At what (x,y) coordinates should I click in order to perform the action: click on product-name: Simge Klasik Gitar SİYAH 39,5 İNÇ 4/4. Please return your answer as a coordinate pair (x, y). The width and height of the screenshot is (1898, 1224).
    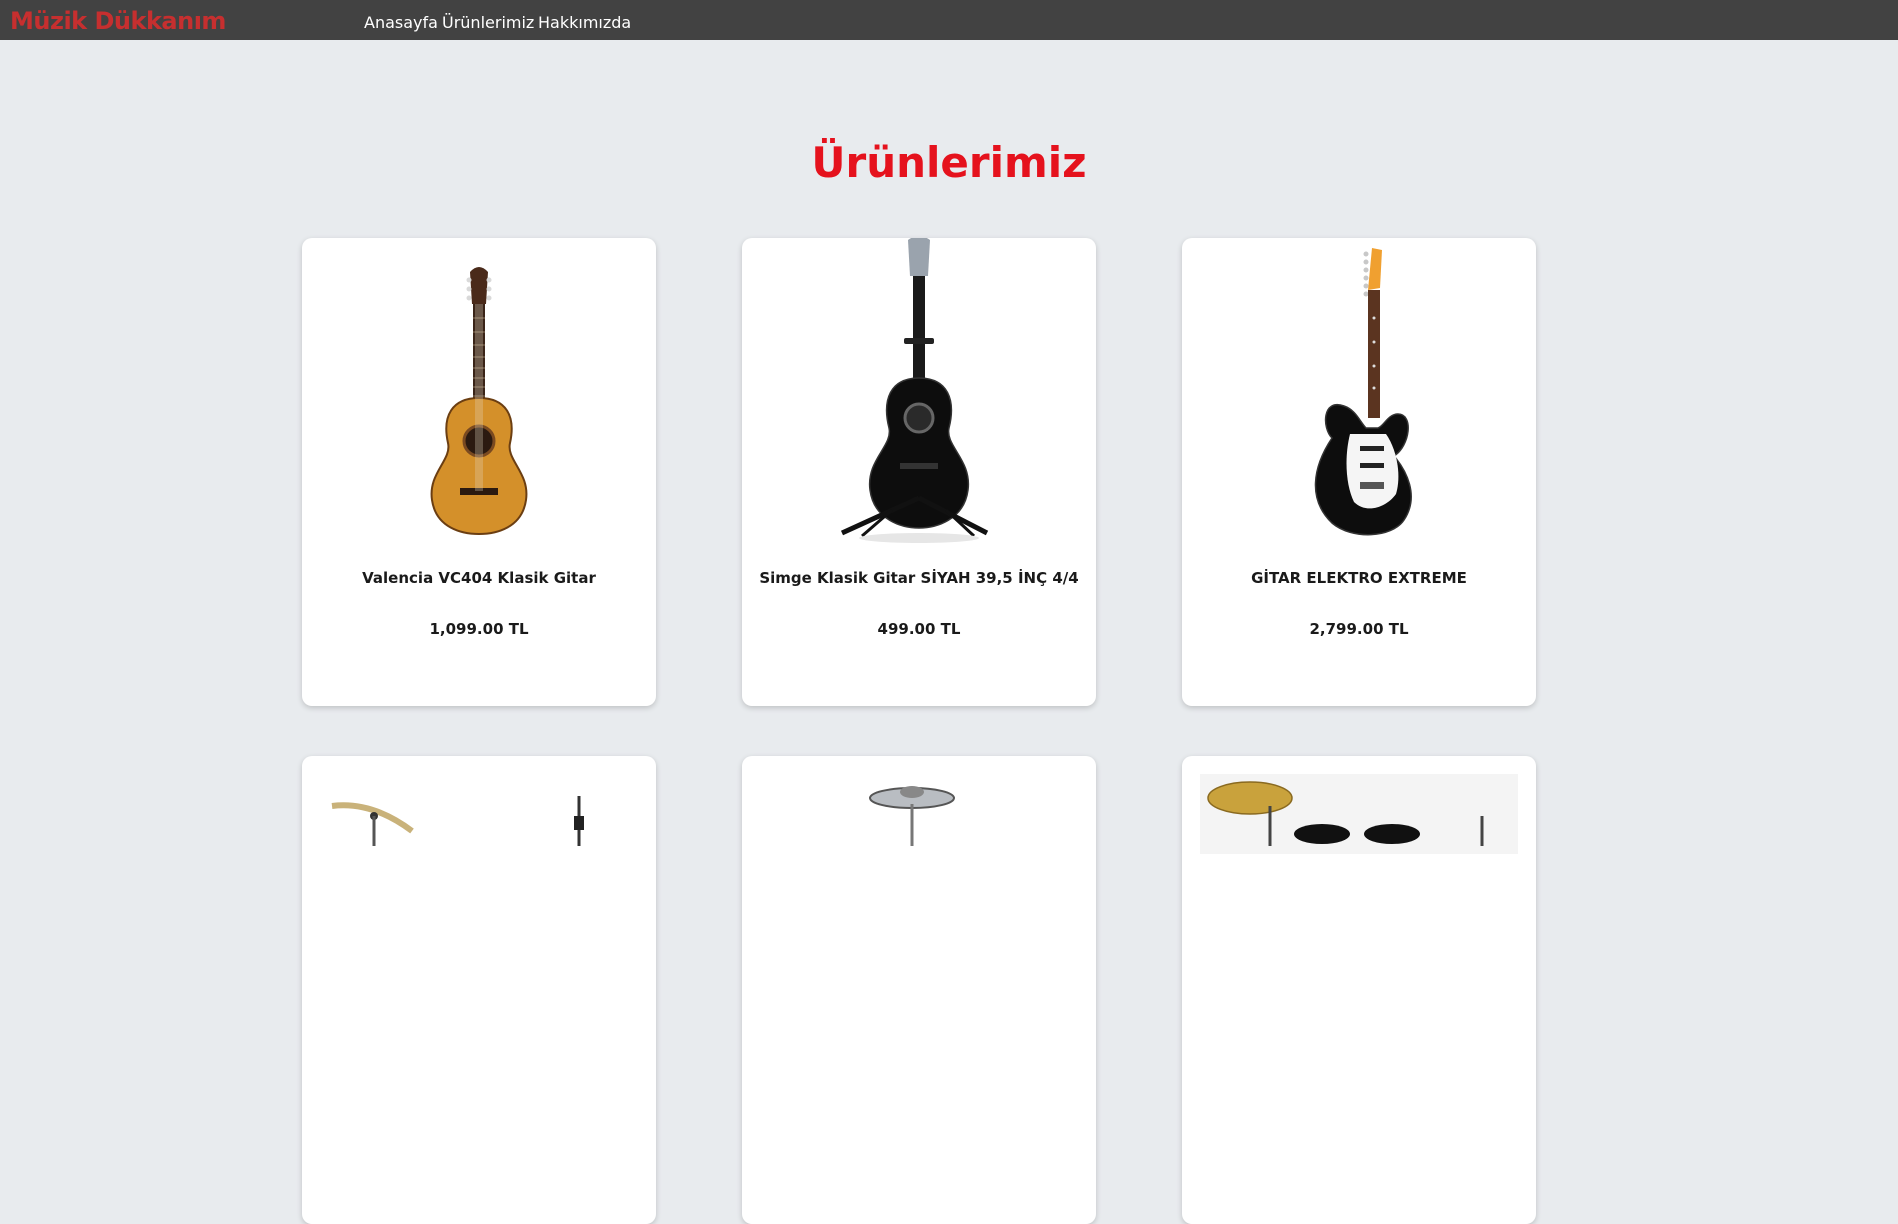
    Looking at the image, I should click on (919, 578).